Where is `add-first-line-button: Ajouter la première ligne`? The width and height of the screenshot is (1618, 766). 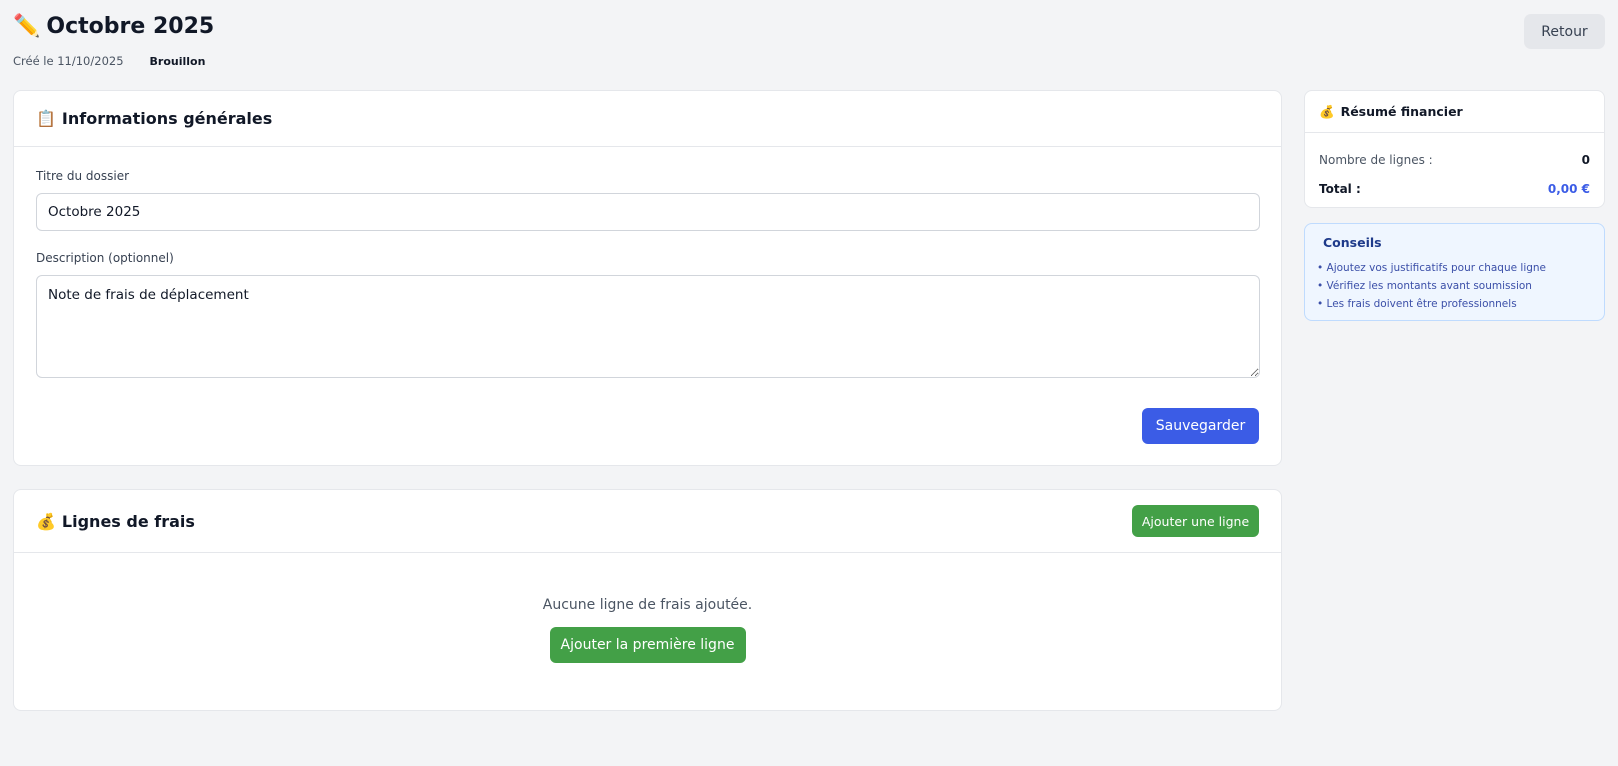 add-first-line-button: Ajouter la première ligne is located at coordinates (647, 645).